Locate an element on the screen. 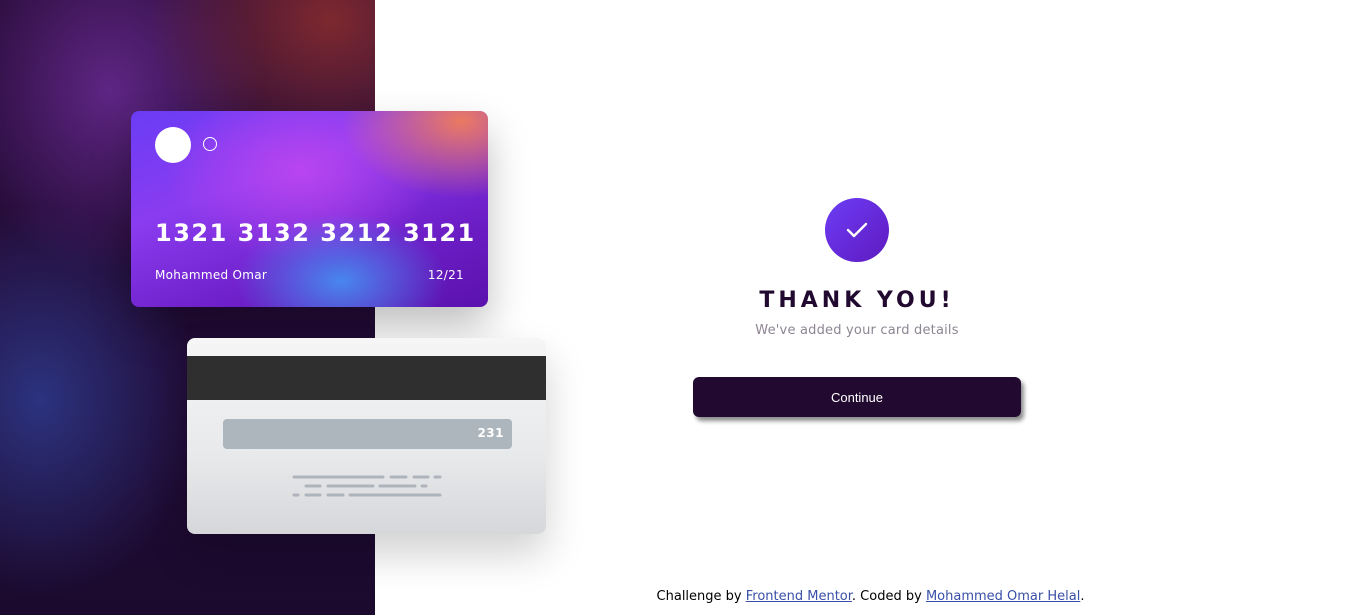 The image size is (1366, 615). confirmation-message: We've added your card details is located at coordinates (857, 330).